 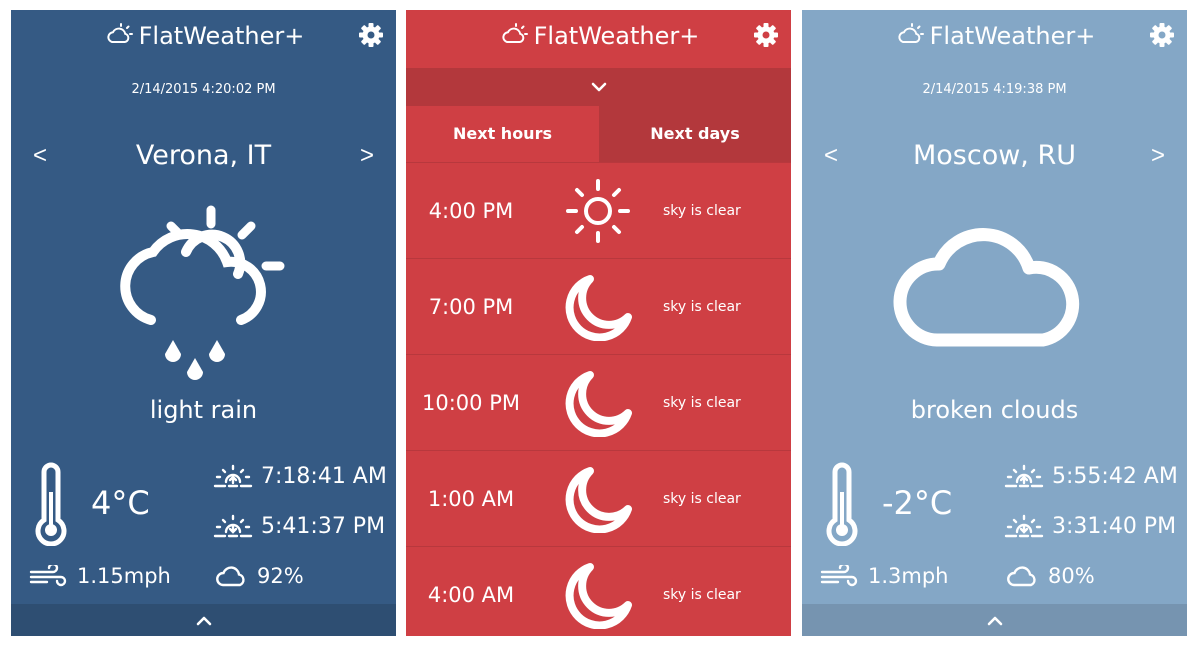 I want to click on tab-next-hours: Next hours, so click(x=502, y=134).